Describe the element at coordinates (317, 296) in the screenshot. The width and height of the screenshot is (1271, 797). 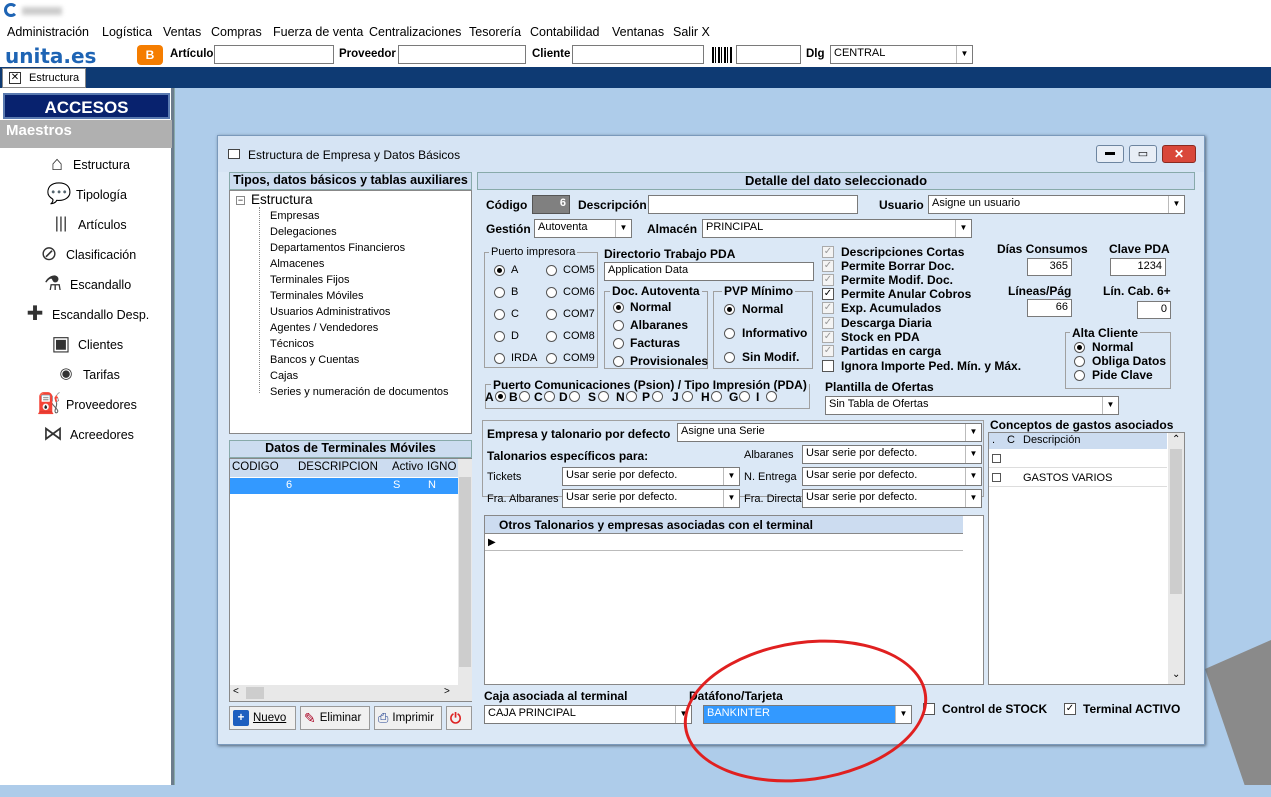
I see `tree-item: Terminales Móviles` at that location.